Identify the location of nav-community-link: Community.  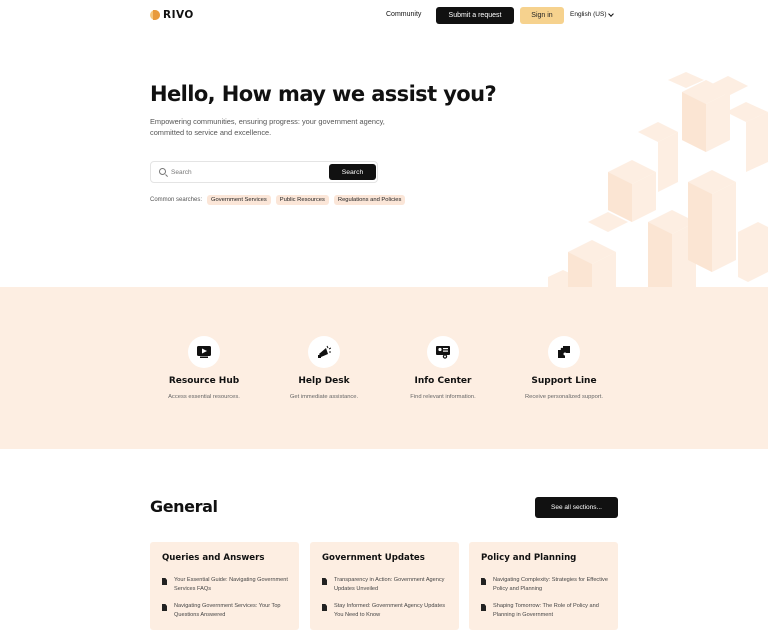
(403, 14).